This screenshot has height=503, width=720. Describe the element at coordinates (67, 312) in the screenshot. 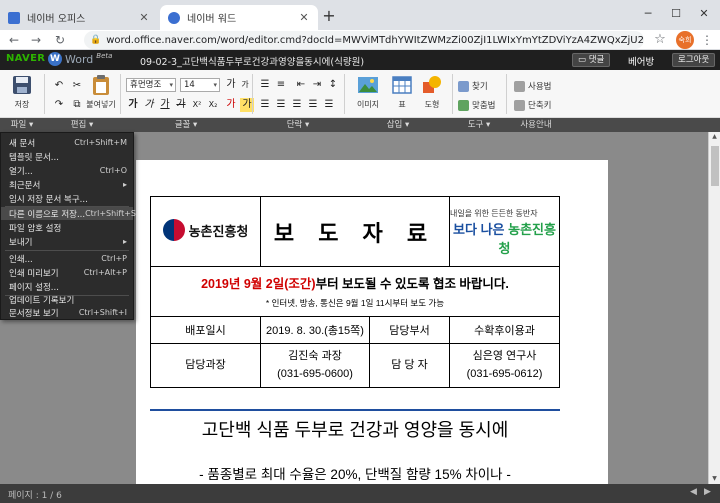

I see `menu-item-doc-info: 문서정보 보기 Ctrl+Shift+I` at that location.